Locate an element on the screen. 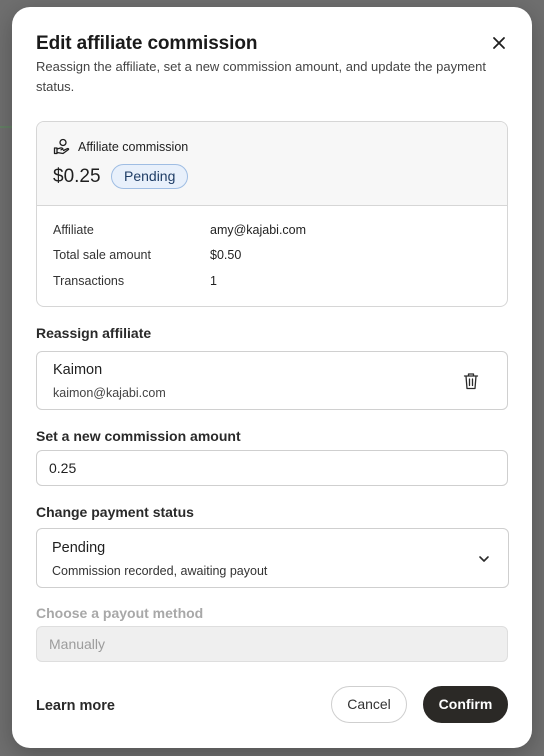 The height and width of the screenshot is (756, 544). reassign-label: Reassign affiliate is located at coordinates (94, 333).